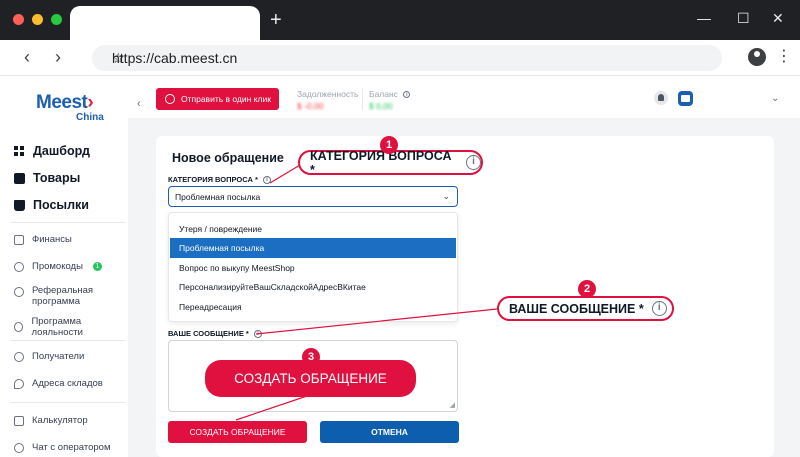 The image size is (800, 457). What do you see at coordinates (400, 20) in the screenshot?
I see `browser-titlebar: + — ☐ ✕` at bounding box center [400, 20].